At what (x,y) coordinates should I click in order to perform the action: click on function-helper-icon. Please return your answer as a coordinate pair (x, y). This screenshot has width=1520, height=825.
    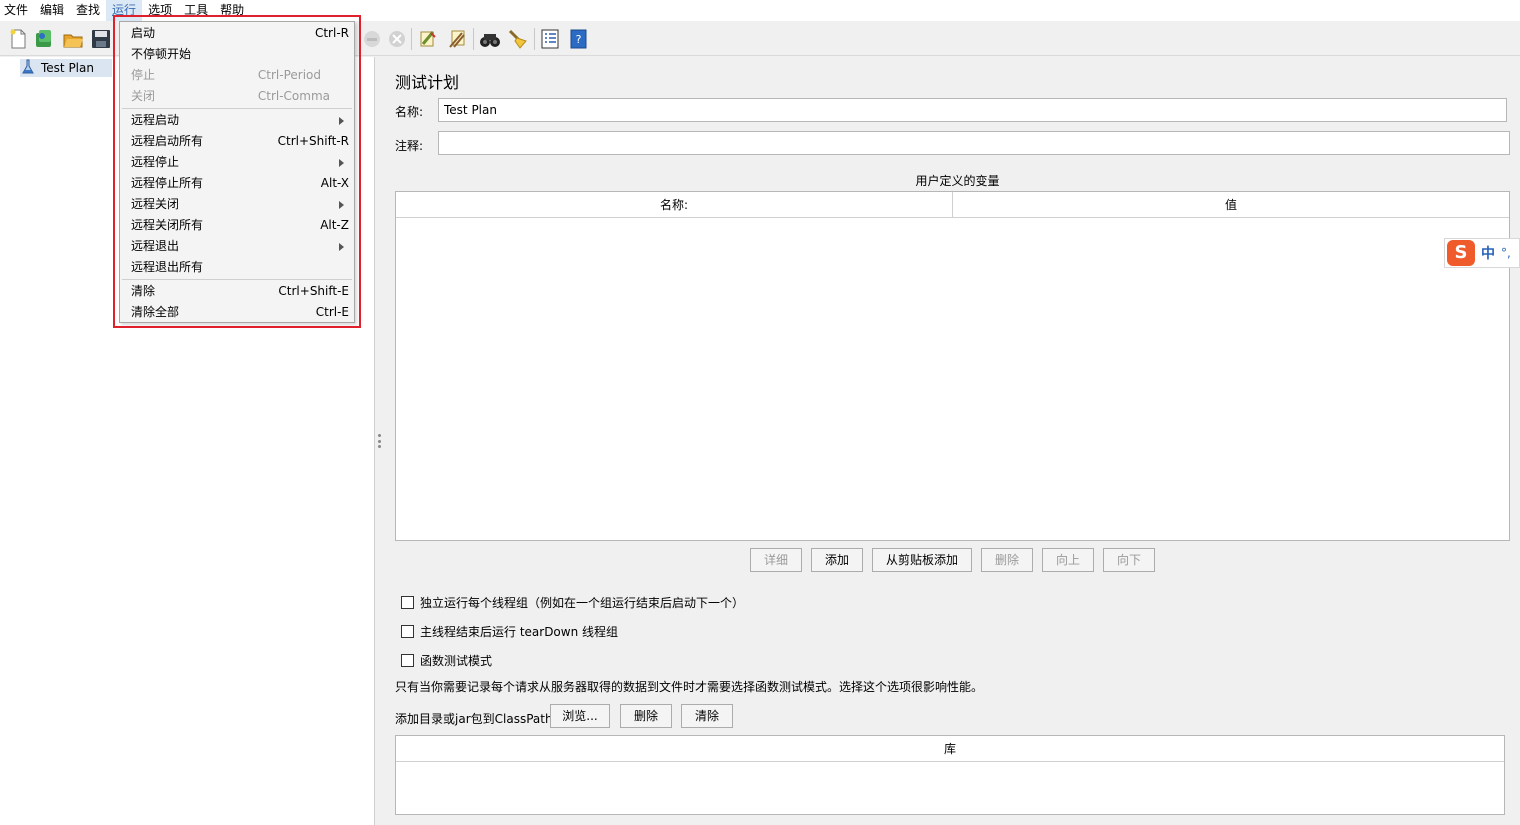
    Looking at the image, I should click on (550, 39).